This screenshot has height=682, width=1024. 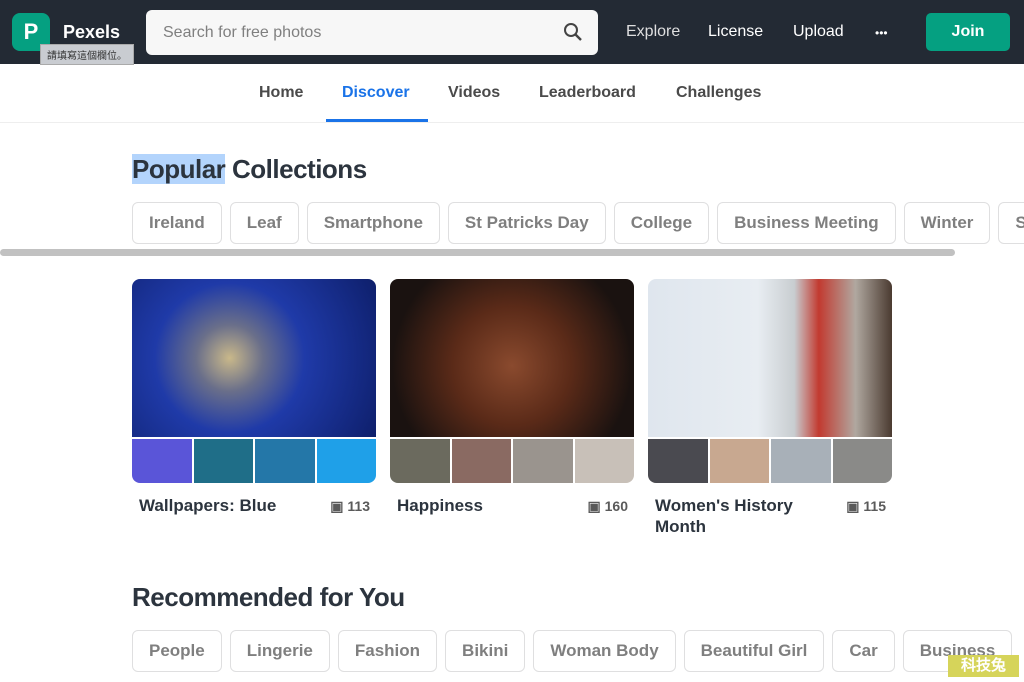 I want to click on popular-collections-heading: Popular Collections, so click(x=249, y=169).